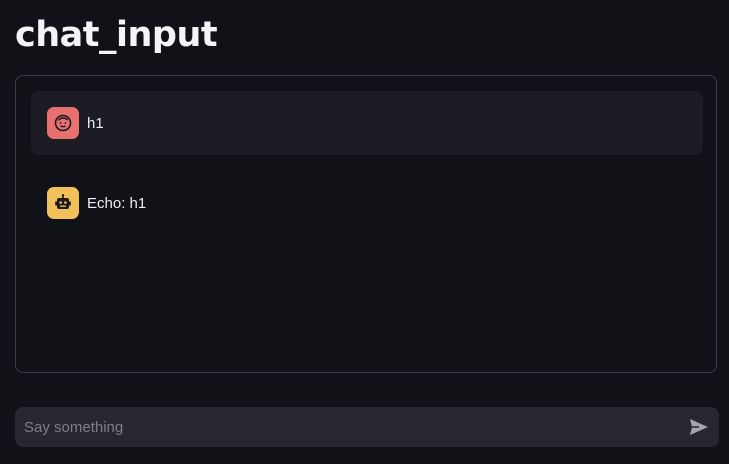 This screenshot has width=729, height=464. I want to click on message-text: h1, so click(95, 123).